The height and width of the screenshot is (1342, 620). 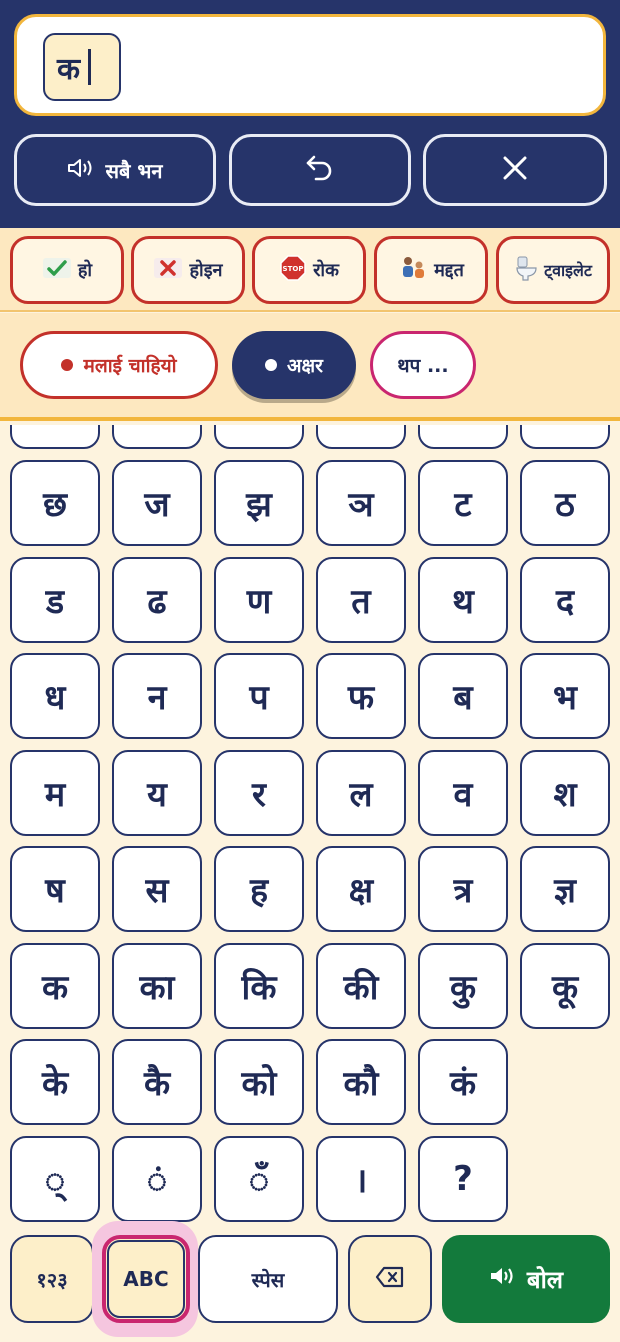 I want to click on letter-key: ह, so click(x=259, y=889).